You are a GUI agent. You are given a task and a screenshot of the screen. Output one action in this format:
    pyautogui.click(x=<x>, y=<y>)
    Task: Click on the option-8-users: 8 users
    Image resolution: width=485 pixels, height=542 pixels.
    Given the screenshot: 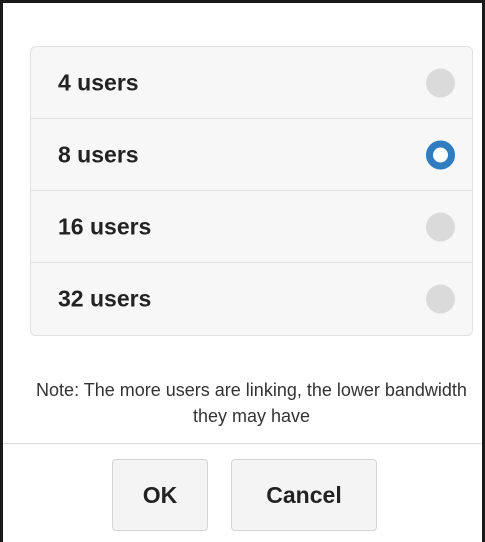 What is the action you would take?
    pyautogui.click(x=251, y=155)
    